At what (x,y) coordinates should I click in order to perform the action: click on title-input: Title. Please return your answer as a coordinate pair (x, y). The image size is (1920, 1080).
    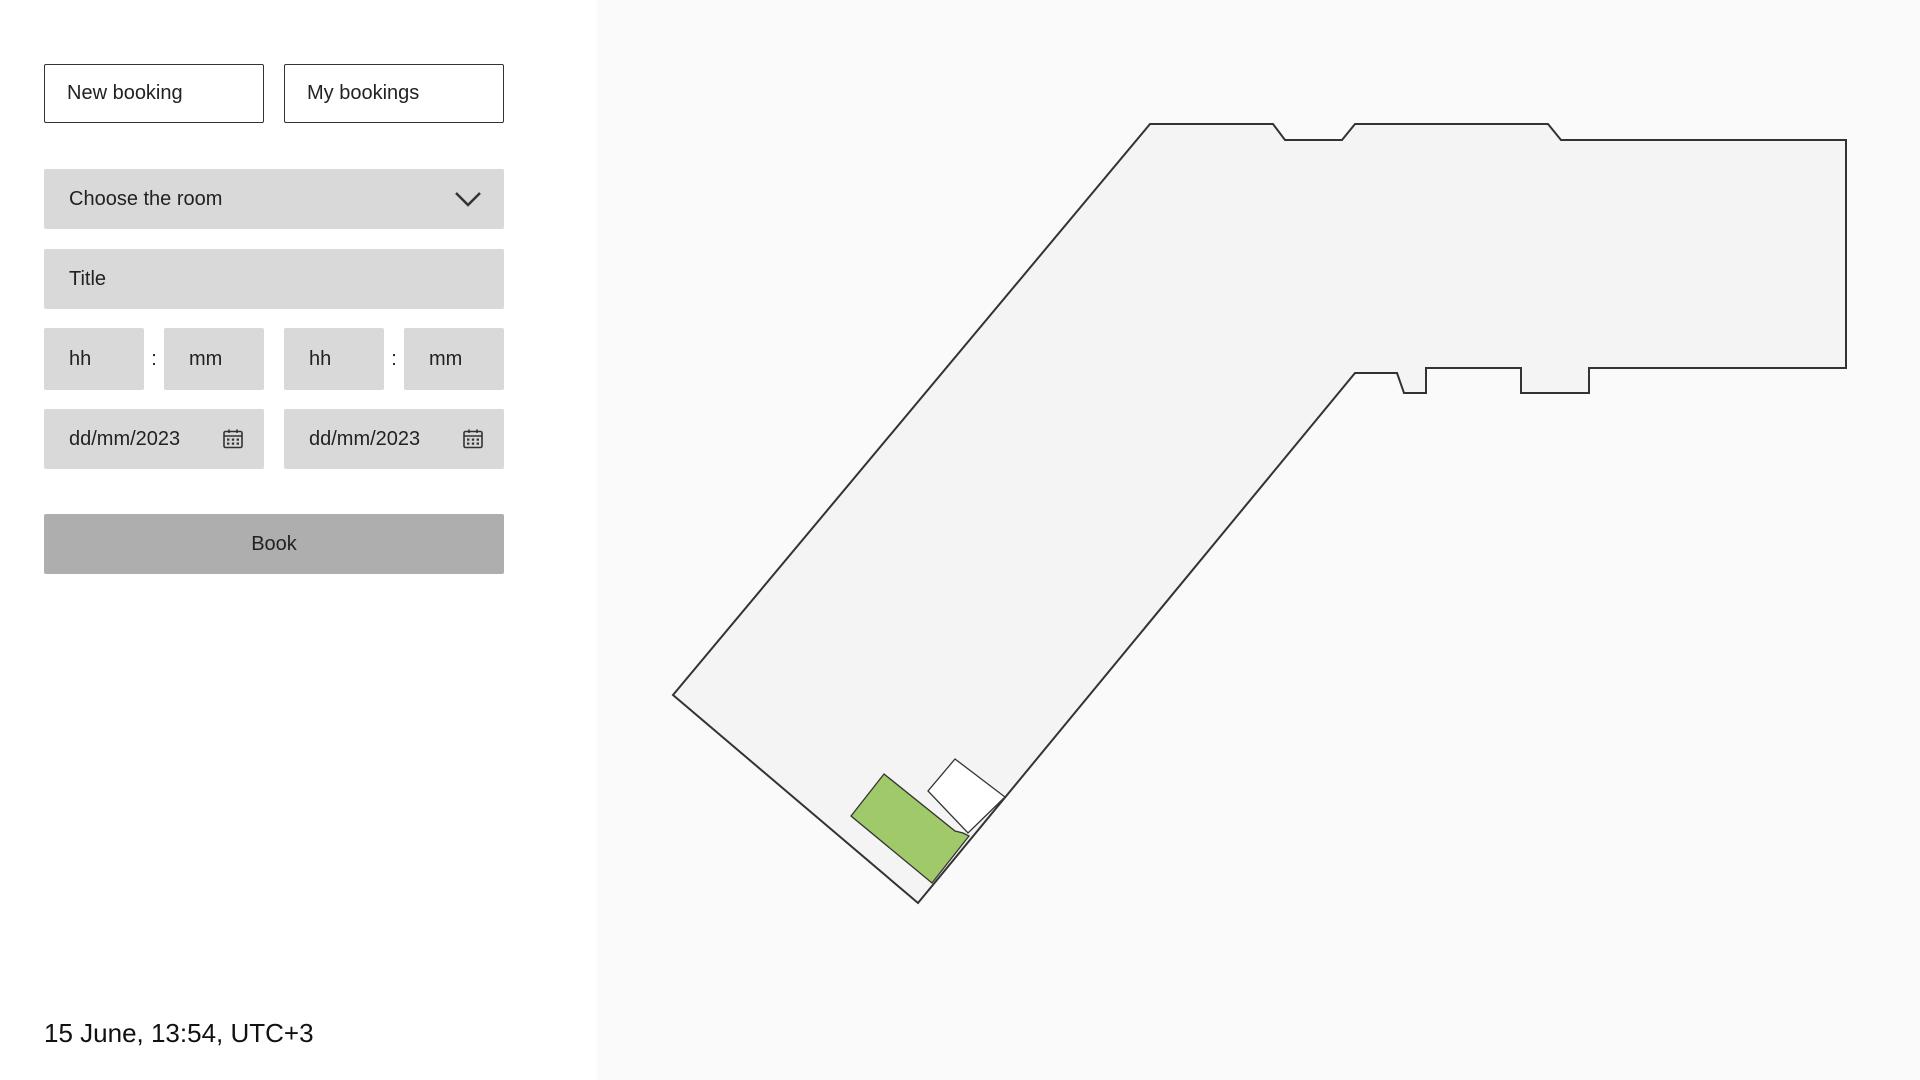
    Looking at the image, I should click on (274, 279).